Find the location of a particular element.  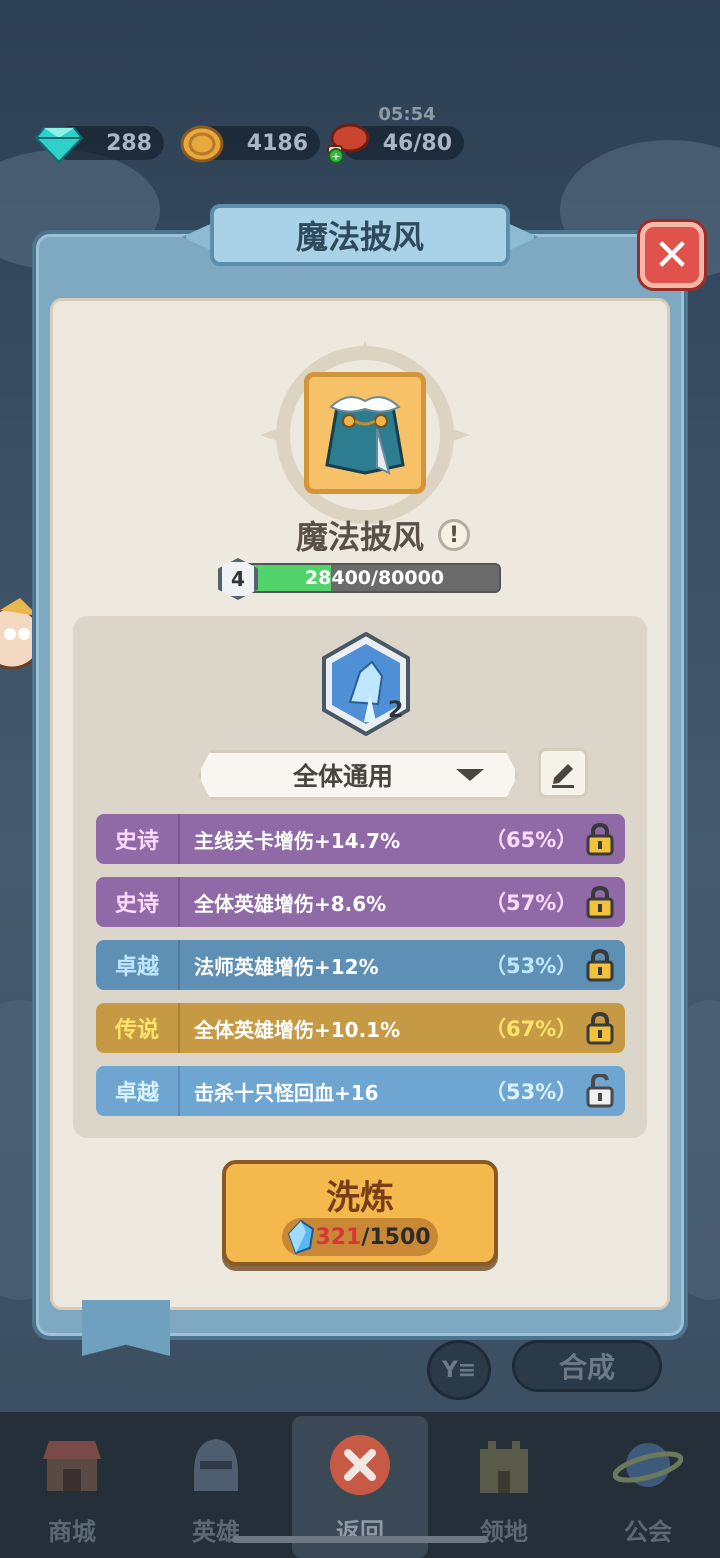

info-icon: ! is located at coordinates (454, 535).